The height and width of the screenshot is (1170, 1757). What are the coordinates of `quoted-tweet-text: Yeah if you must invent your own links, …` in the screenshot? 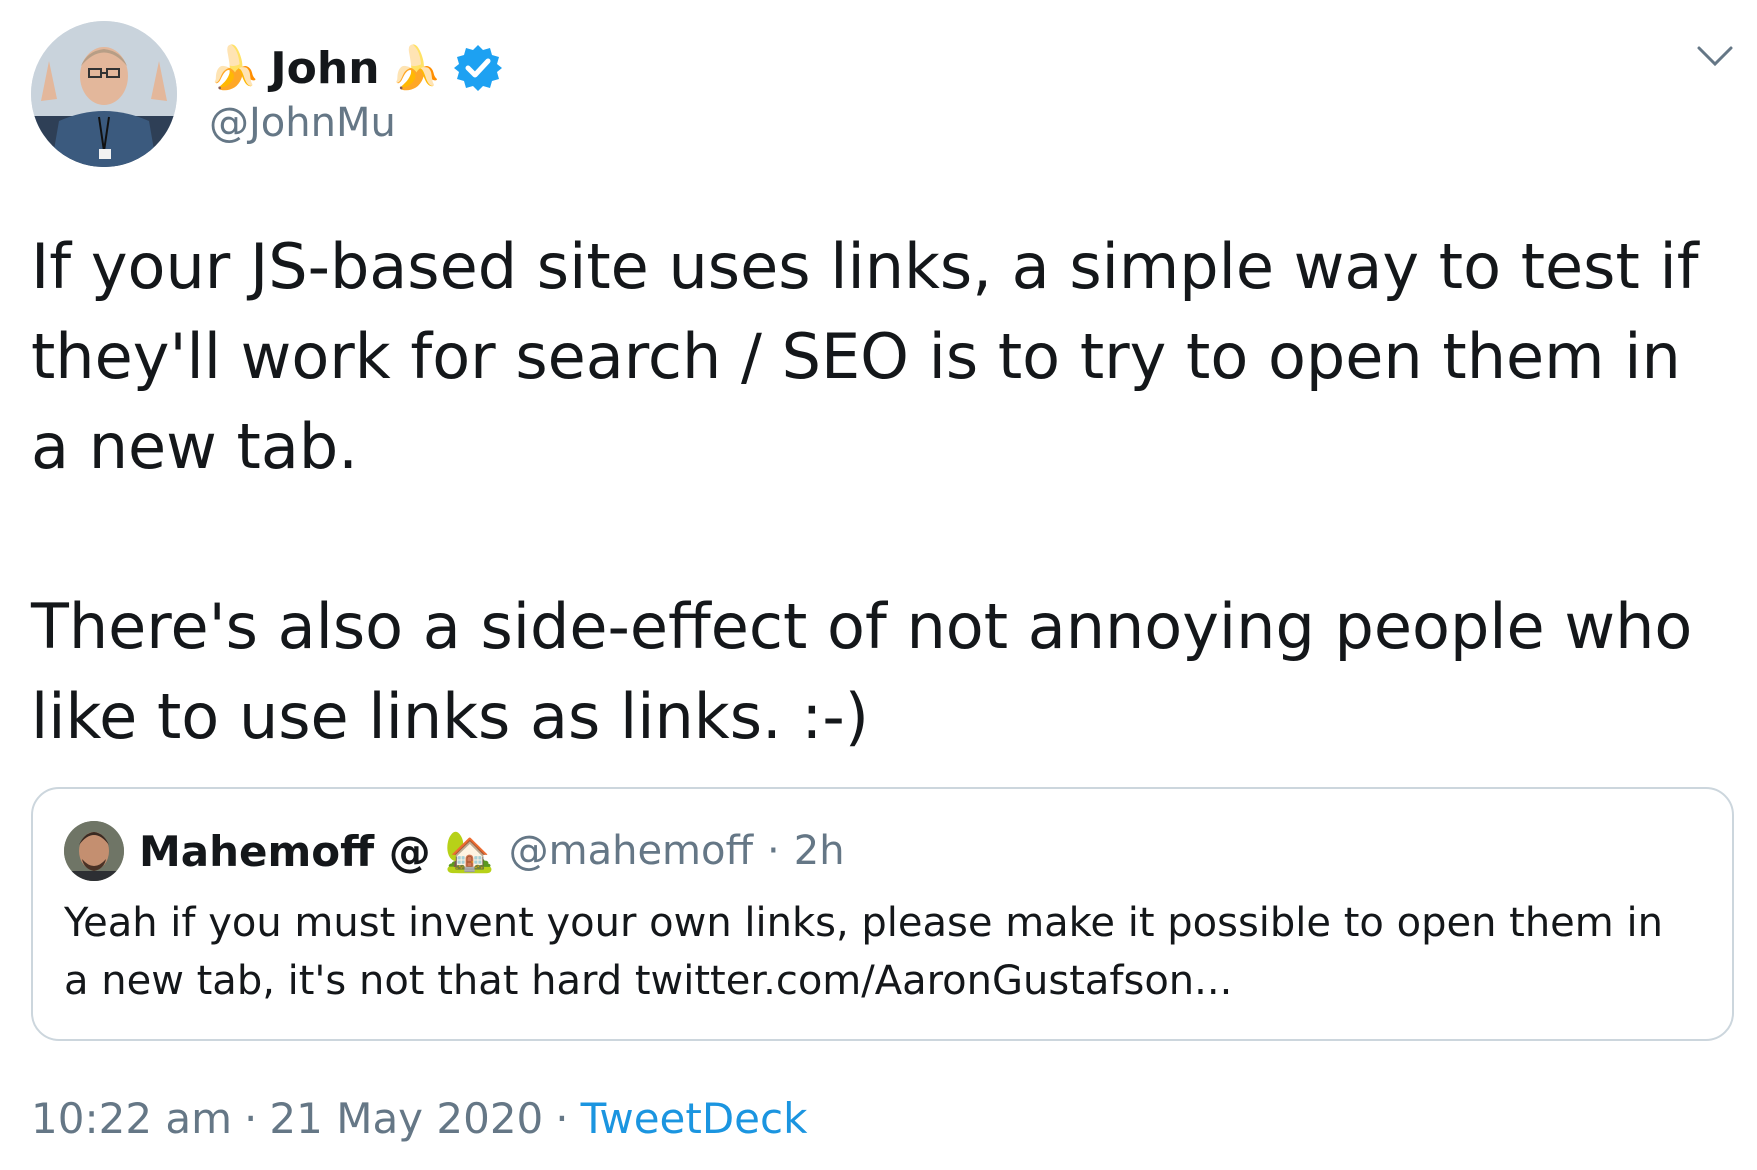 It's located at (863, 952).